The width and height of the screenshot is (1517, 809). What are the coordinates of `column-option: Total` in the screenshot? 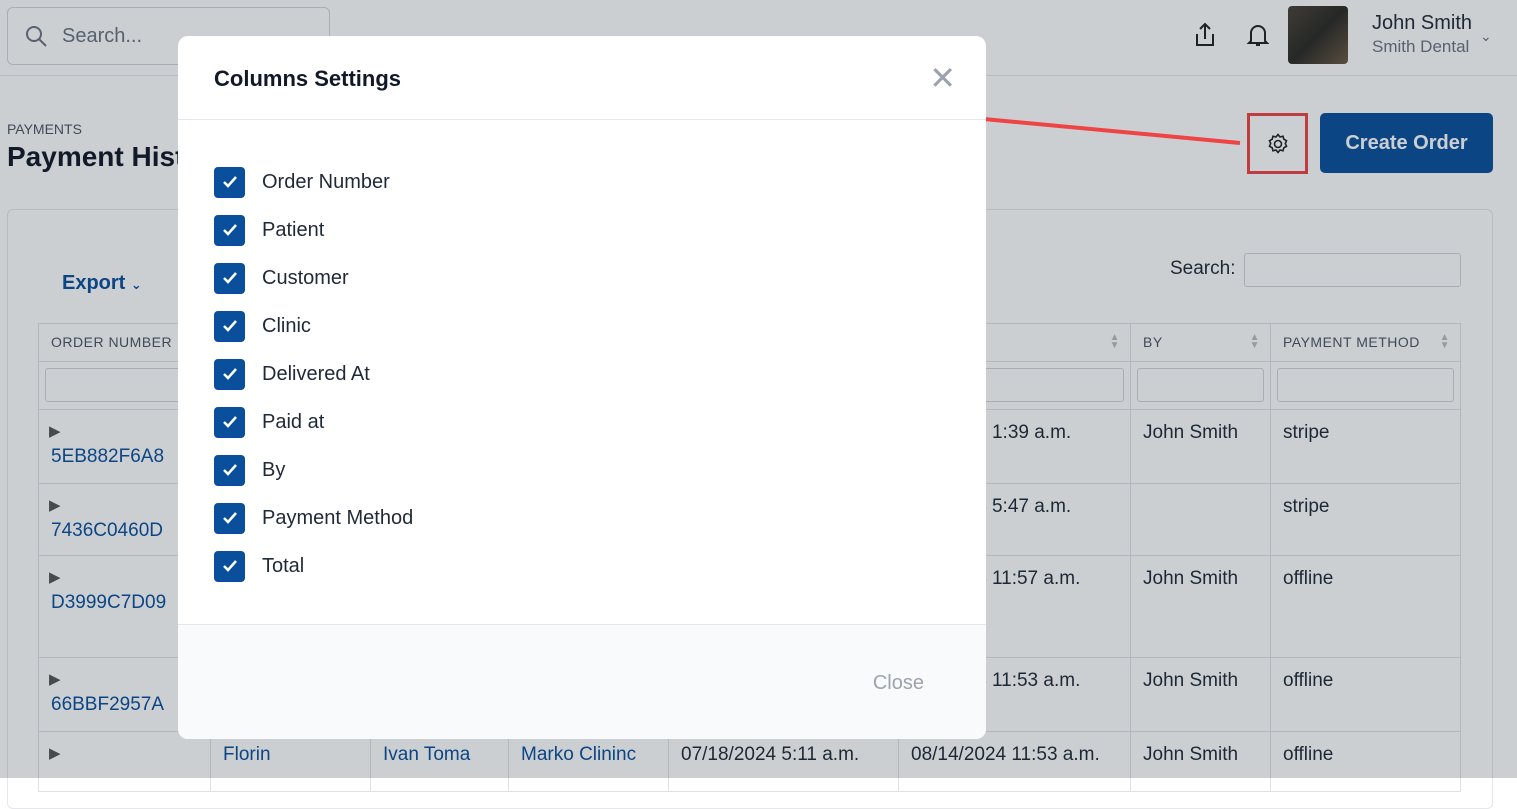 It's located at (582, 566).